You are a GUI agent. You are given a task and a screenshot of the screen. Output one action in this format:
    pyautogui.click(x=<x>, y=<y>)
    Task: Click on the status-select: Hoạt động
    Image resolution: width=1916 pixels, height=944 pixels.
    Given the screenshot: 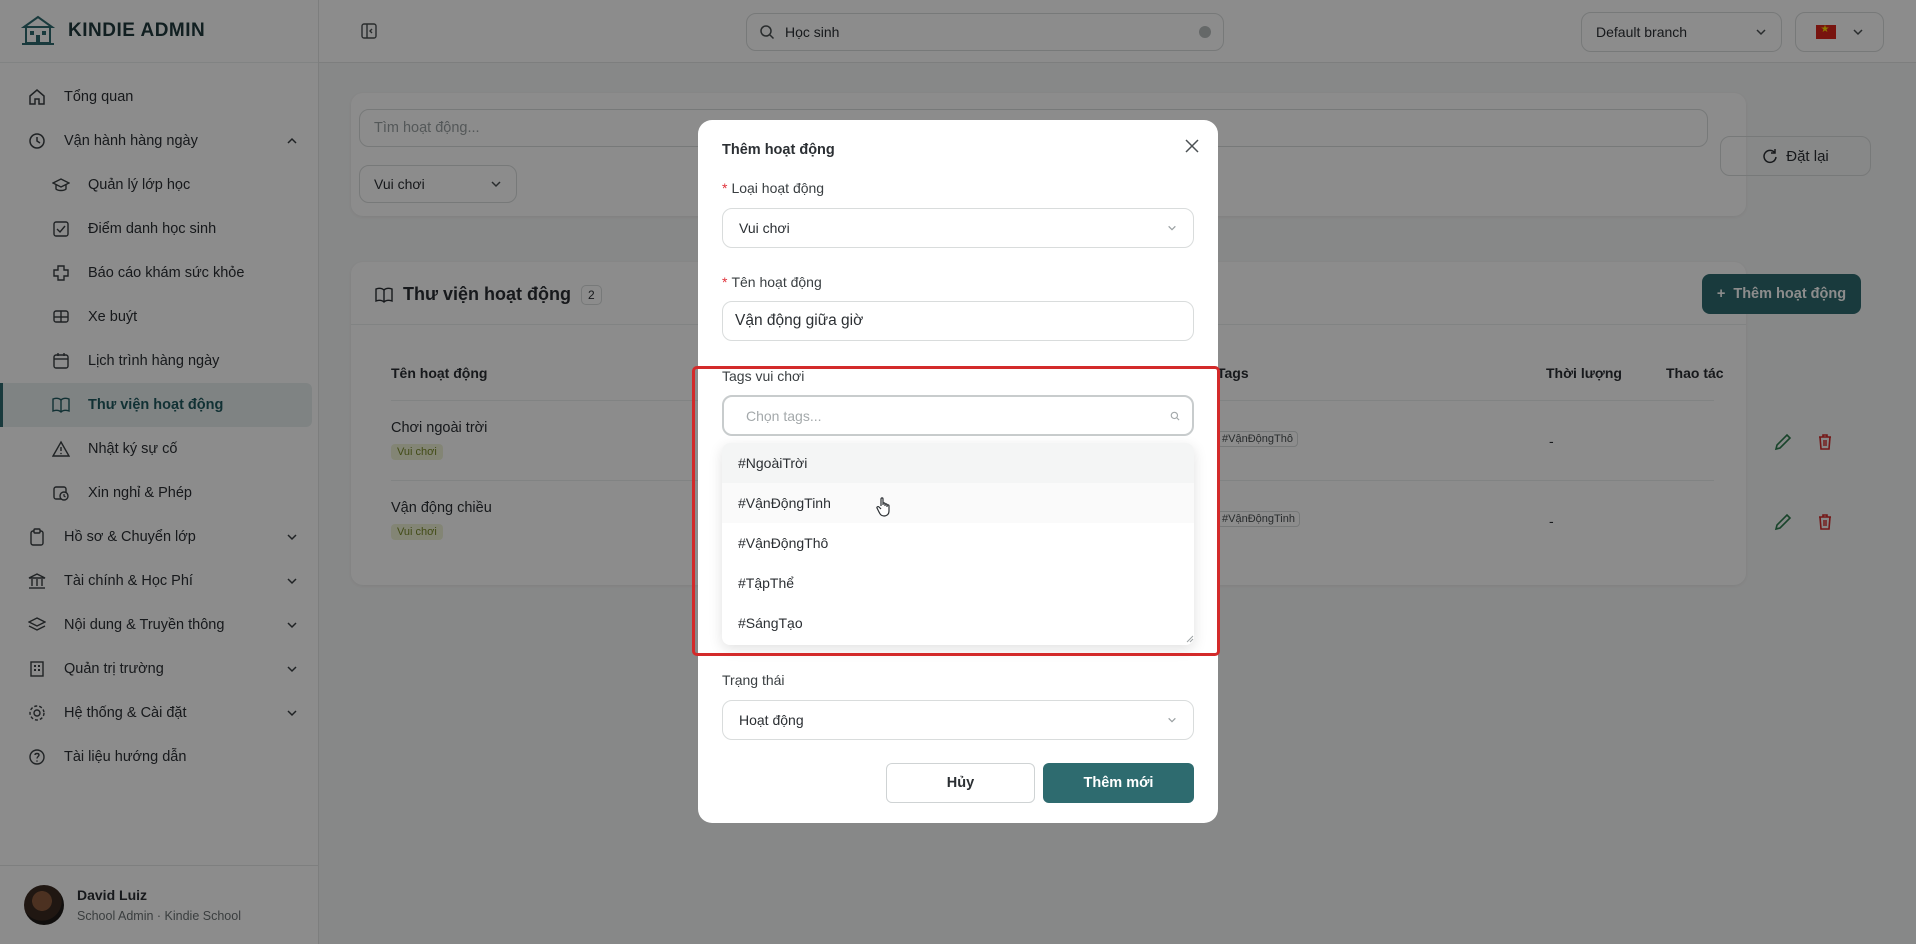 What is the action you would take?
    pyautogui.click(x=958, y=720)
    